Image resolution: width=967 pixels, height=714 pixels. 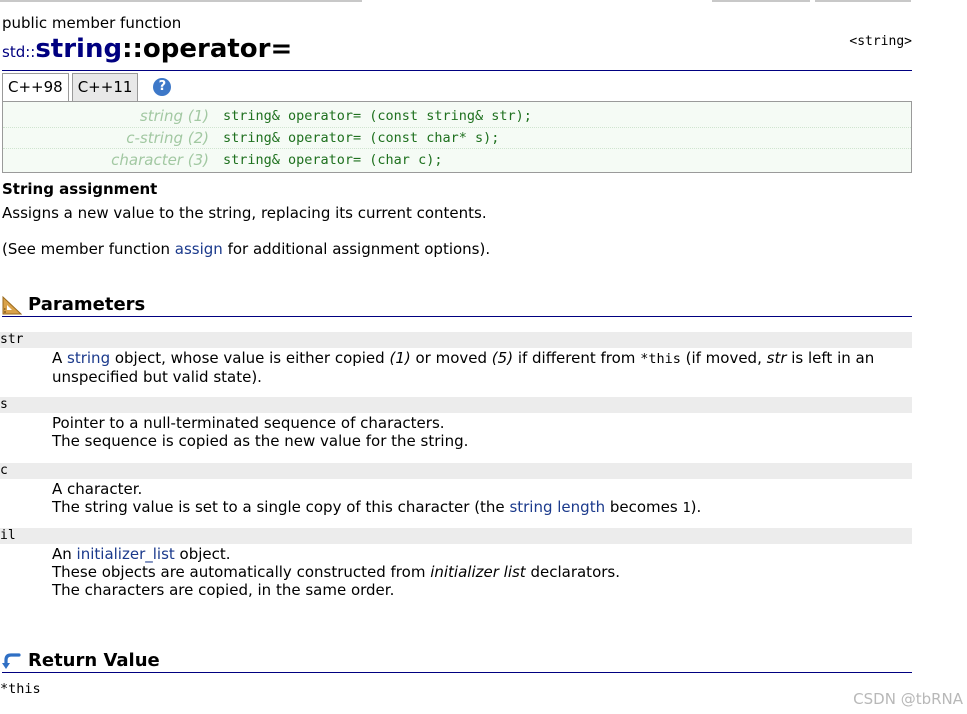 What do you see at coordinates (451, 358) in the screenshot?
I see `text-span: or moved` at bounding box center [451, 358].